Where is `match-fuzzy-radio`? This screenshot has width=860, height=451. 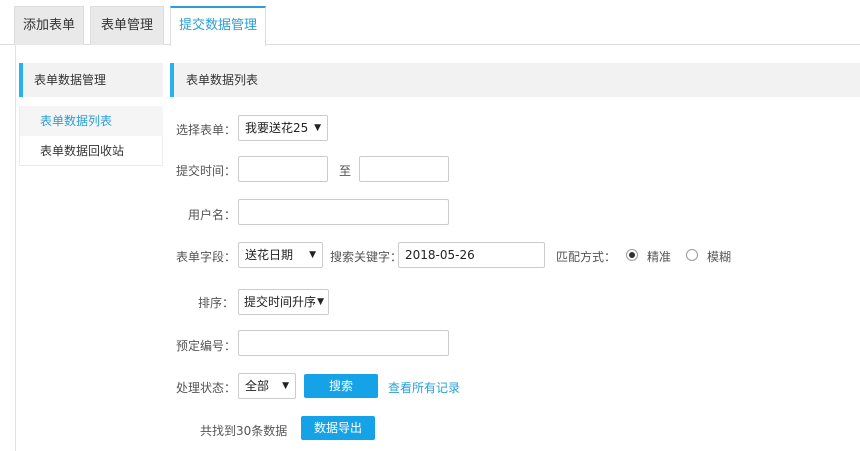
match-fuzzy-radio is located at coordinates (692, 255).